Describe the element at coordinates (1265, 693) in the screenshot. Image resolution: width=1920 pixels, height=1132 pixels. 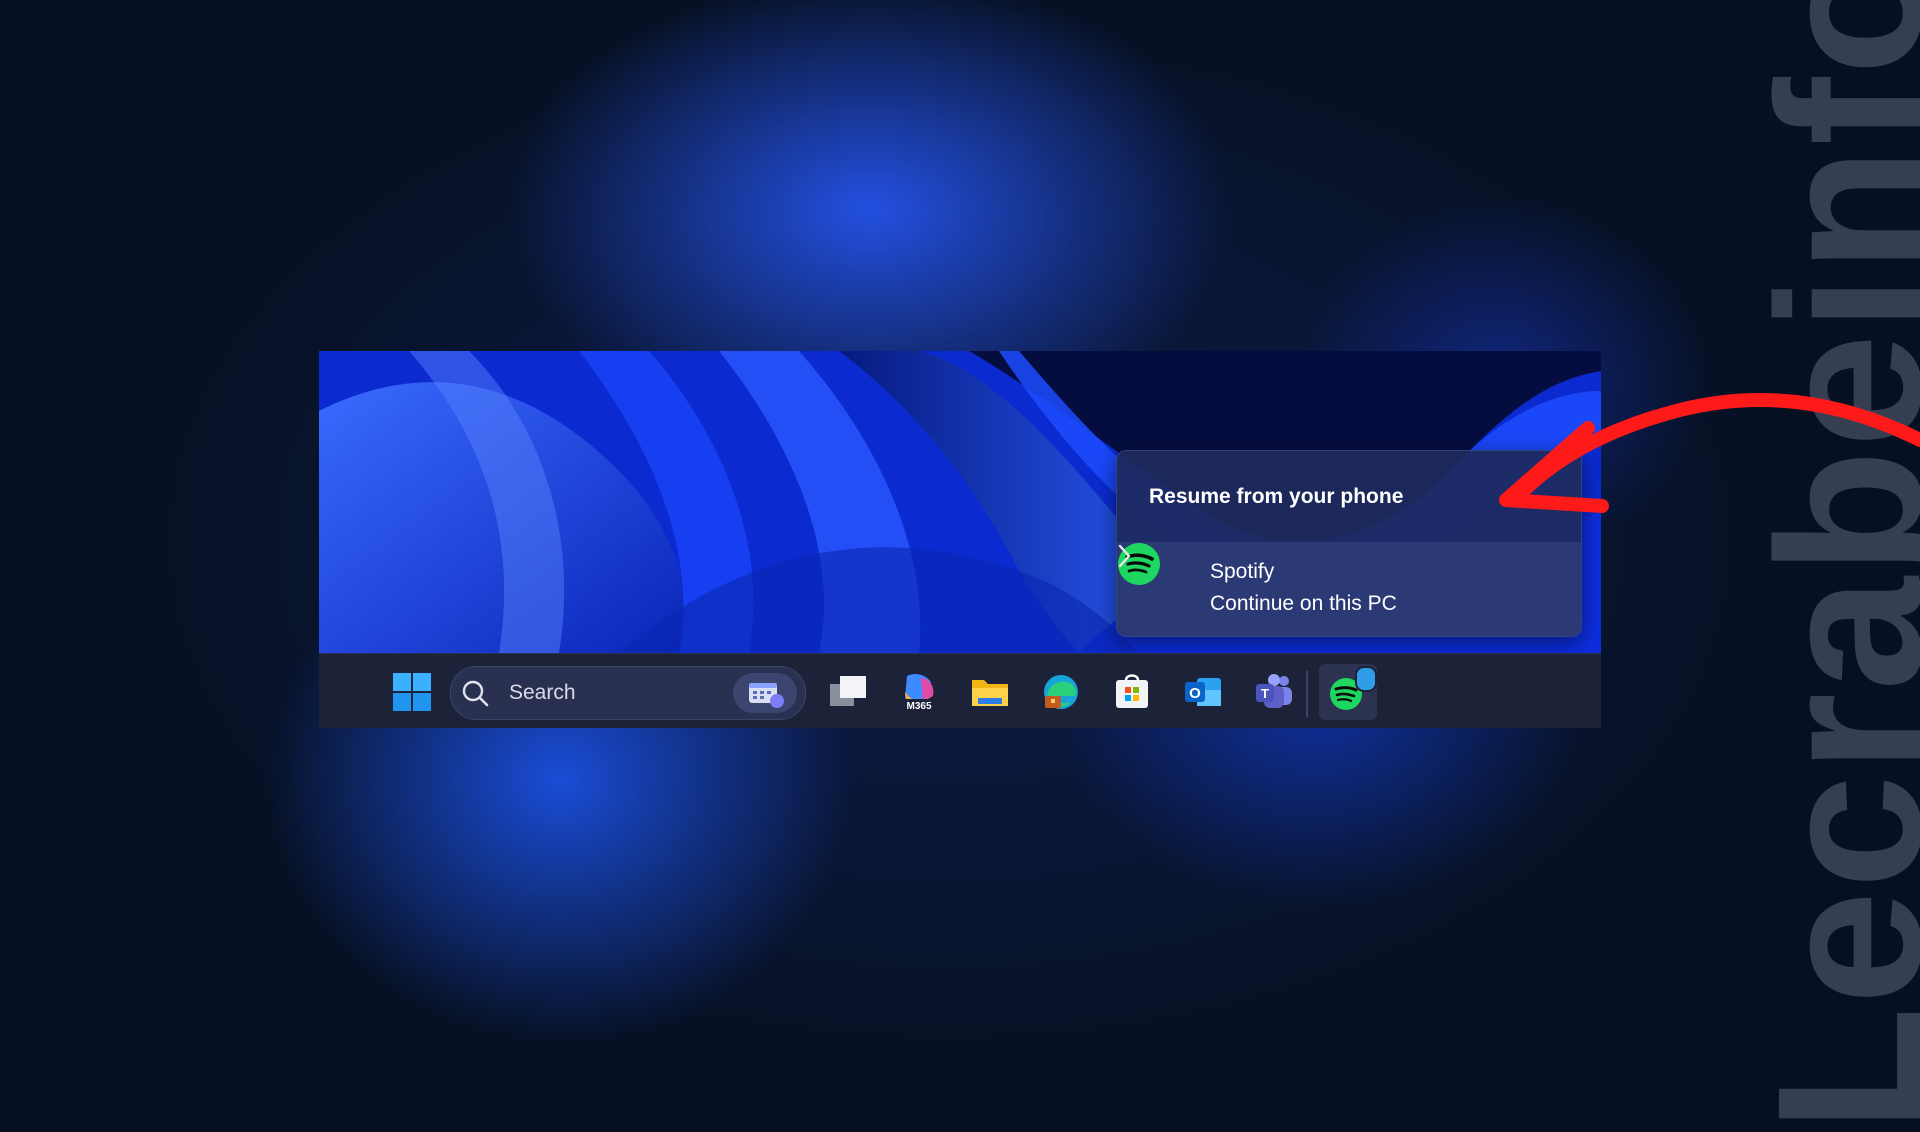
I see `svg-text: T` at that location.